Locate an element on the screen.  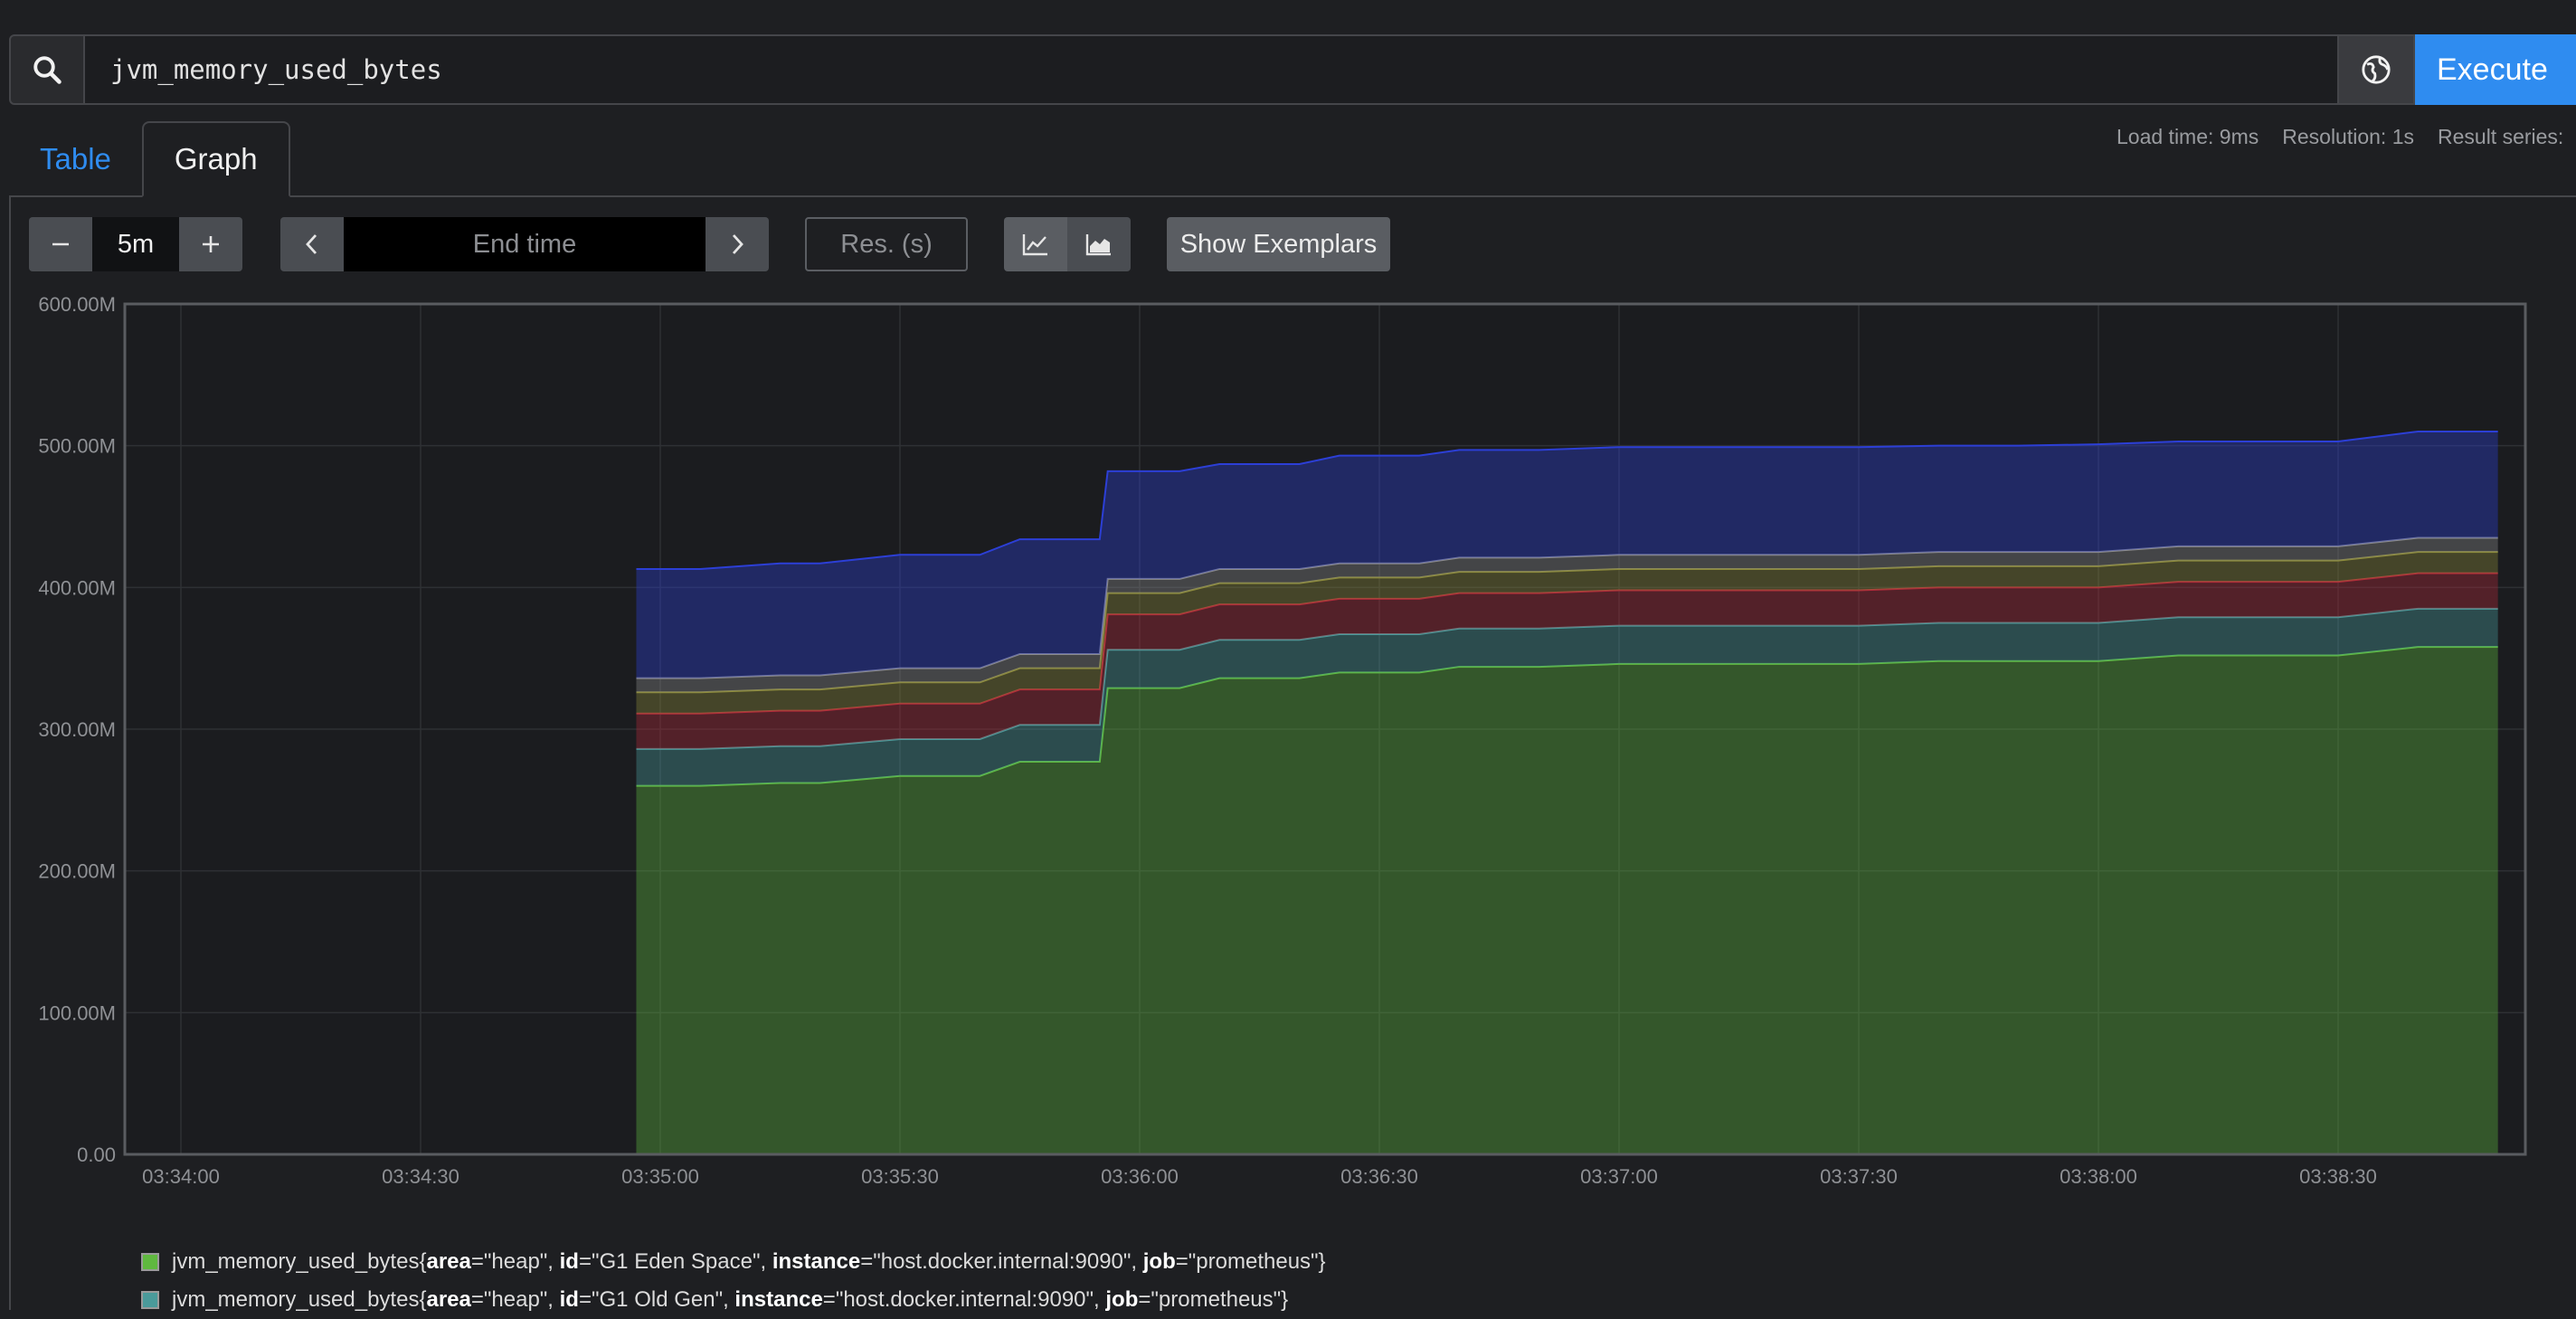
chevron-left-icon is located at coordinates (311, 244).